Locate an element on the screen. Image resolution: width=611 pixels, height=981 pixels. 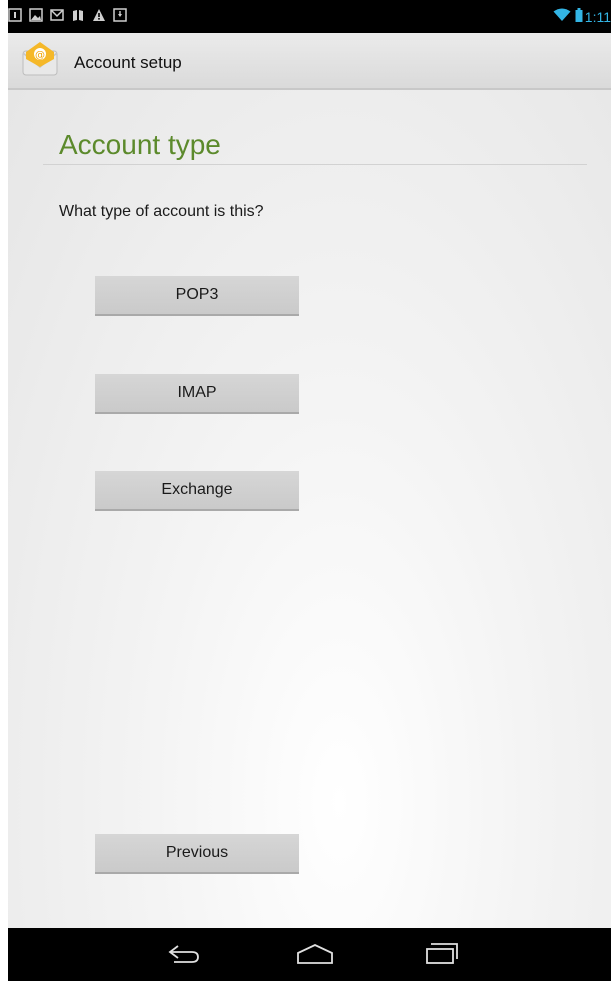
books-icon is located at coordinates (78, 15).